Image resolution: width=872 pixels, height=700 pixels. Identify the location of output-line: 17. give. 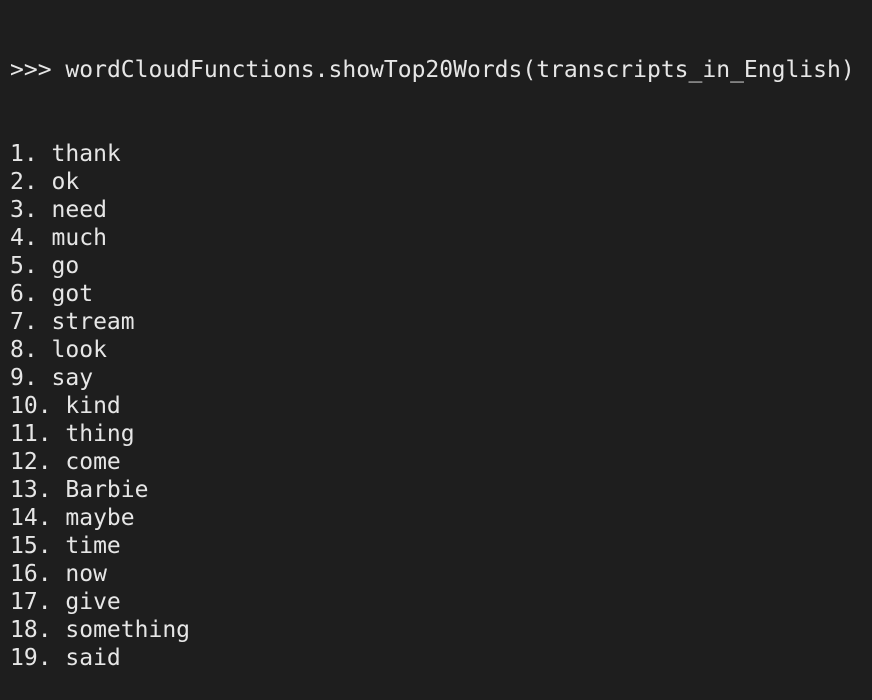
(65, 602).